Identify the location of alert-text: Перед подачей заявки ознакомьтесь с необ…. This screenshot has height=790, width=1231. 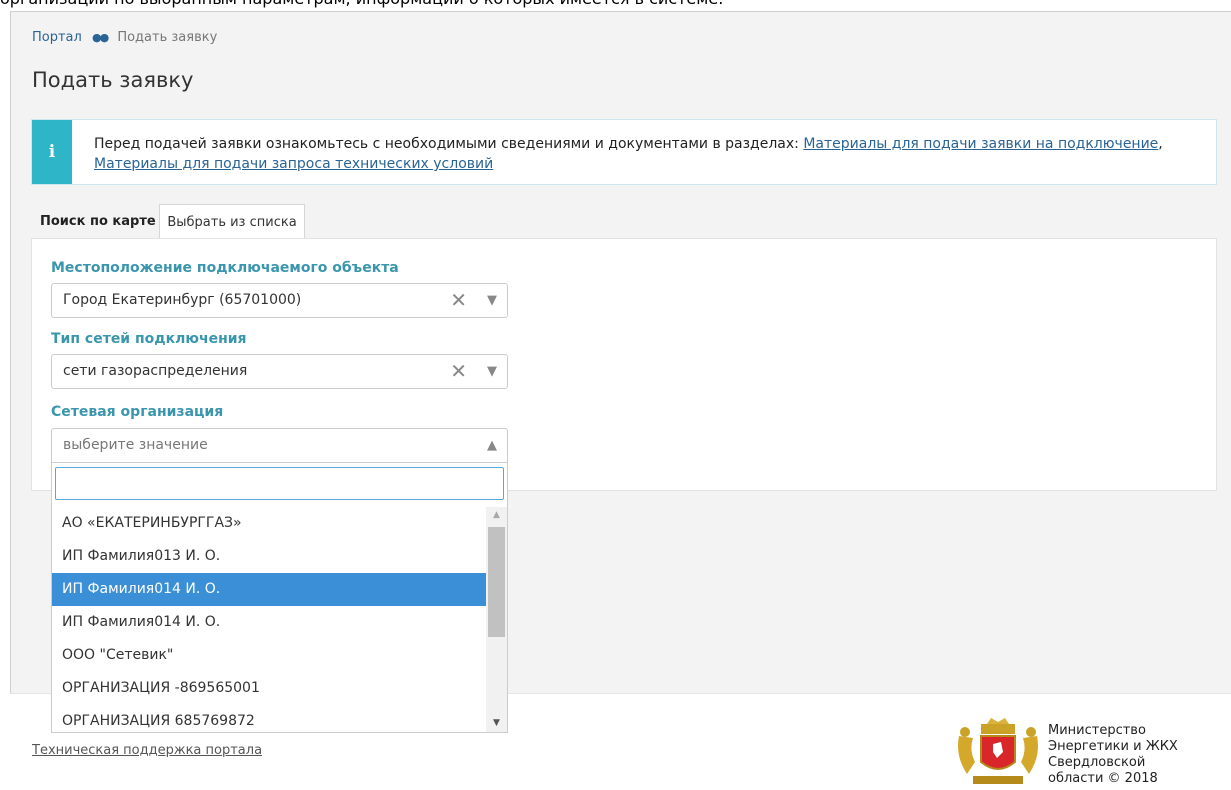
(644, 154).